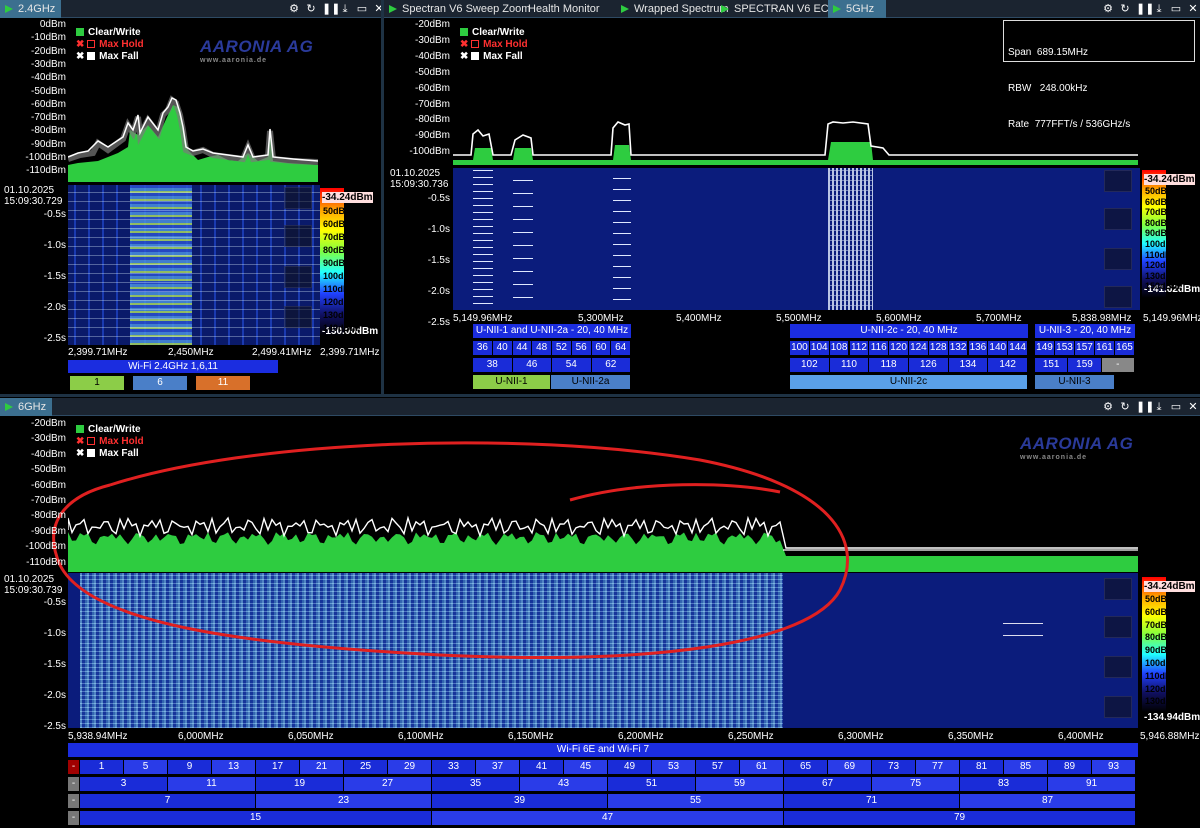 The height and width of the screenshot is (828, 1200). What do you see at coordinates (512, 382) in the screenshot?
I see `band-label: U-NII-1` at bounding box center [512, 382].